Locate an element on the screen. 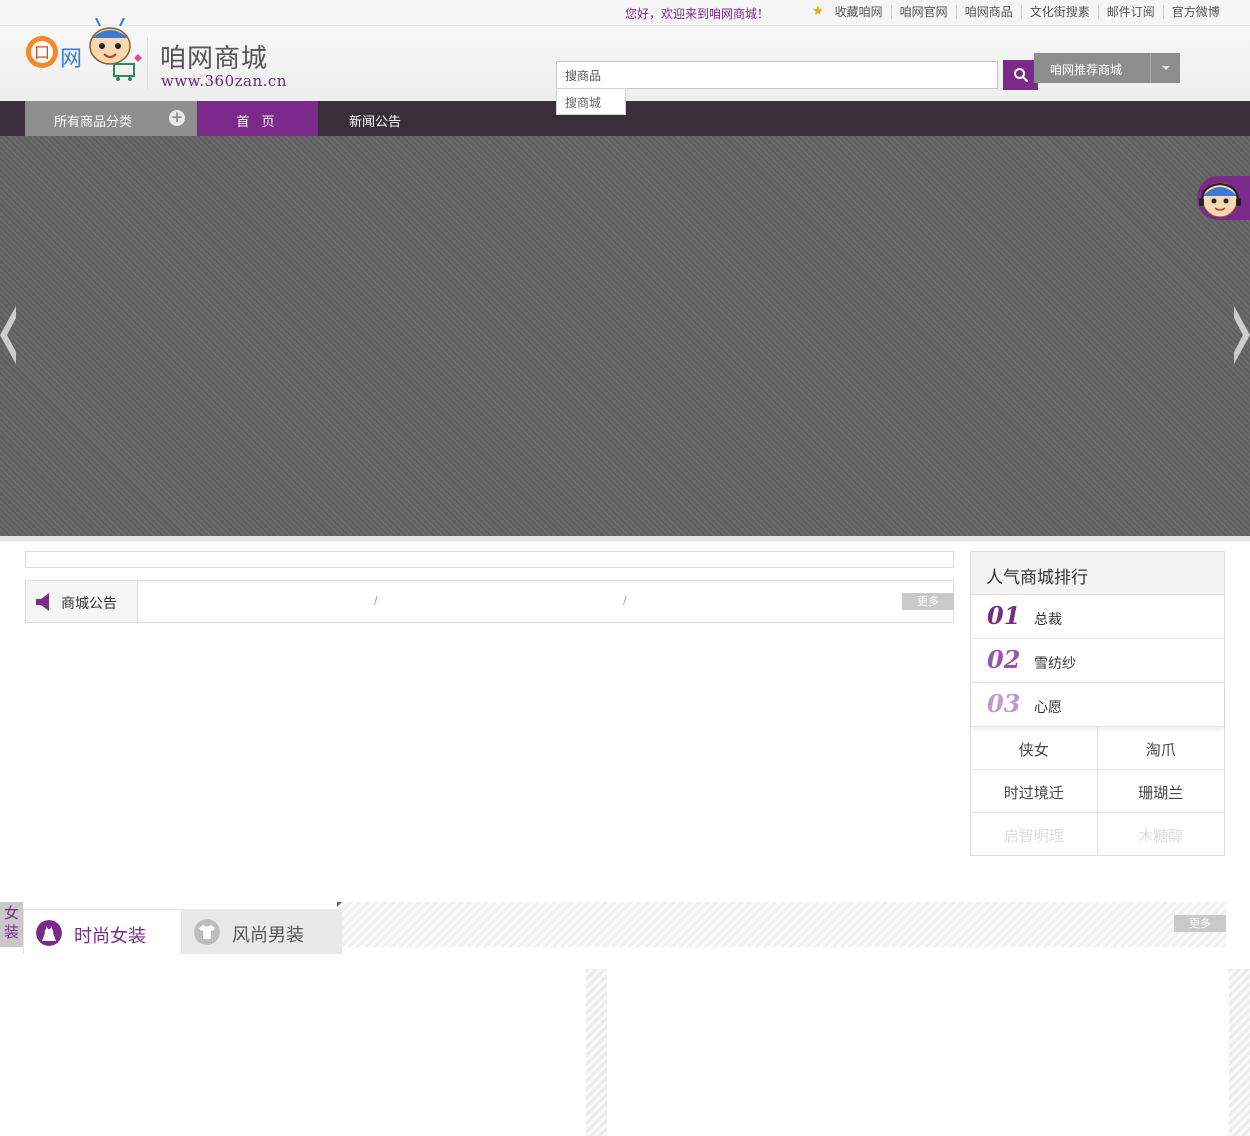  top-links: ★ 收藏咱网 咱网官网 咱网商品 文化街搜素 邮件订阅 官方微博 is located at coordinates (1020, 11).